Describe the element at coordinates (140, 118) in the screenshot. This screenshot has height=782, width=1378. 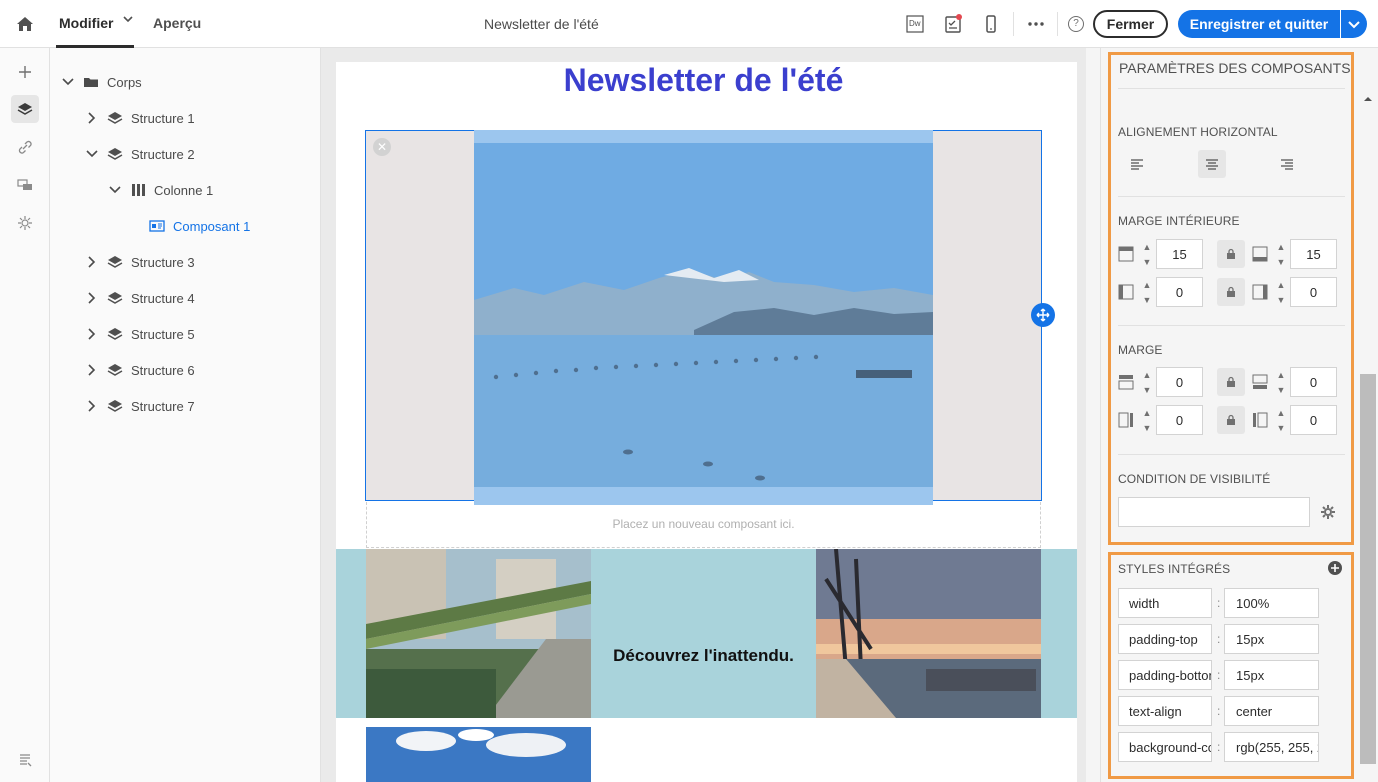
I see `tree-item-structure-1: Structure 1` at that location.